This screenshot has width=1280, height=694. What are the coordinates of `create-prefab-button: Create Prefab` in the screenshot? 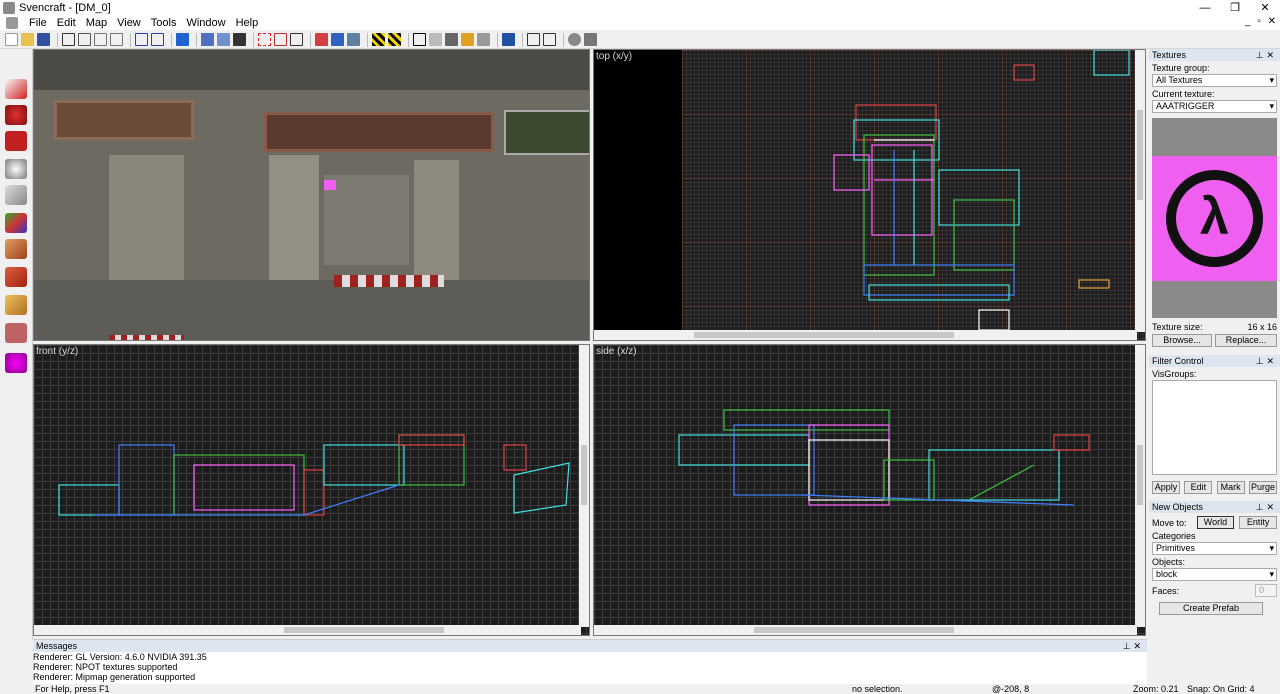 It's located at (1211, 608).